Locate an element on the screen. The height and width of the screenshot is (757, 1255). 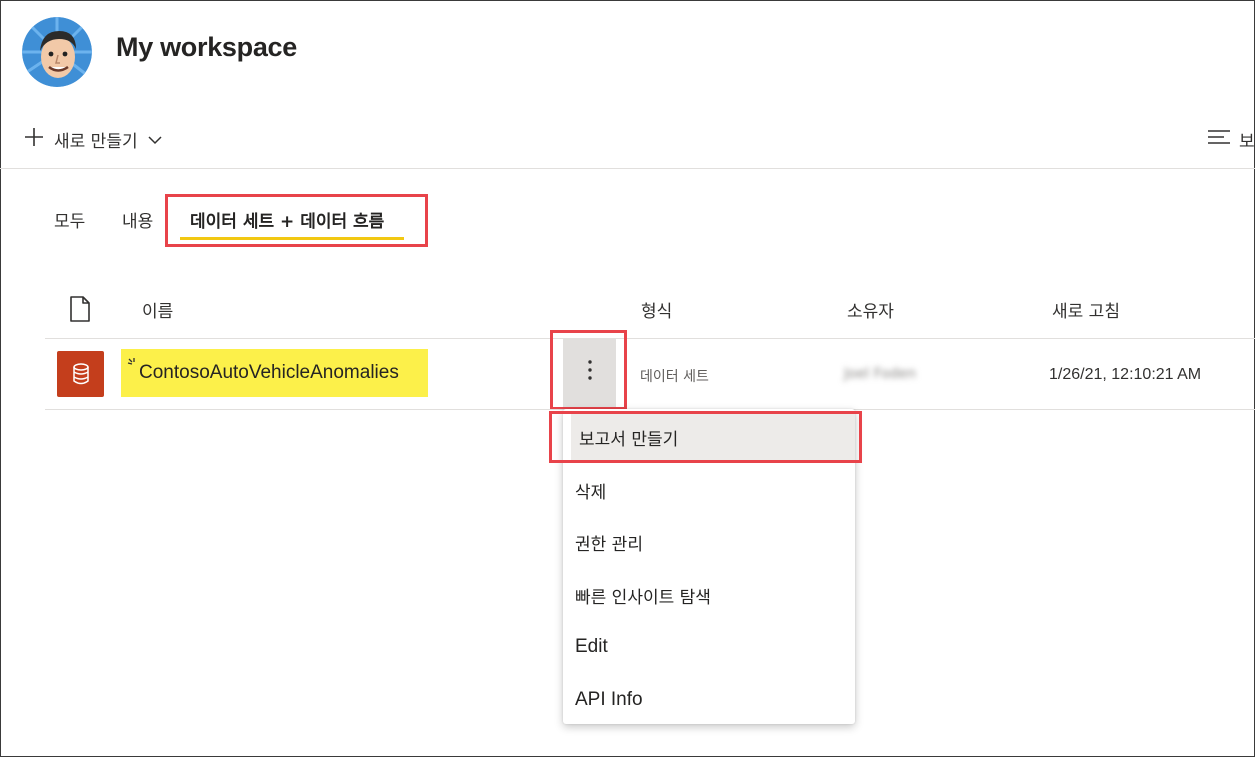
new-button-label: 새로 만들기 is located at coordinates (96, 141).